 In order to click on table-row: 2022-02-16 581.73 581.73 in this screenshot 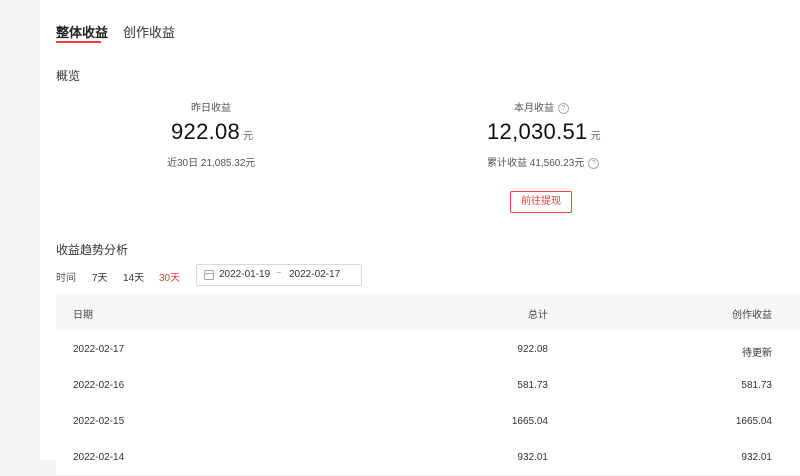, I will do `click(428, 385)`.